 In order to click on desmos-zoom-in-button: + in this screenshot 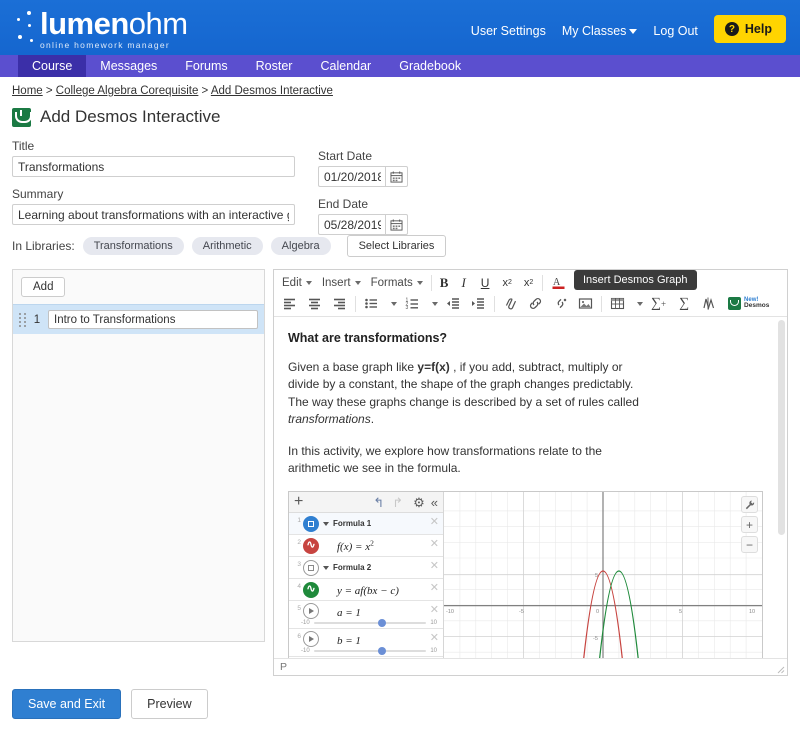, I will do `click(749, 525)`.